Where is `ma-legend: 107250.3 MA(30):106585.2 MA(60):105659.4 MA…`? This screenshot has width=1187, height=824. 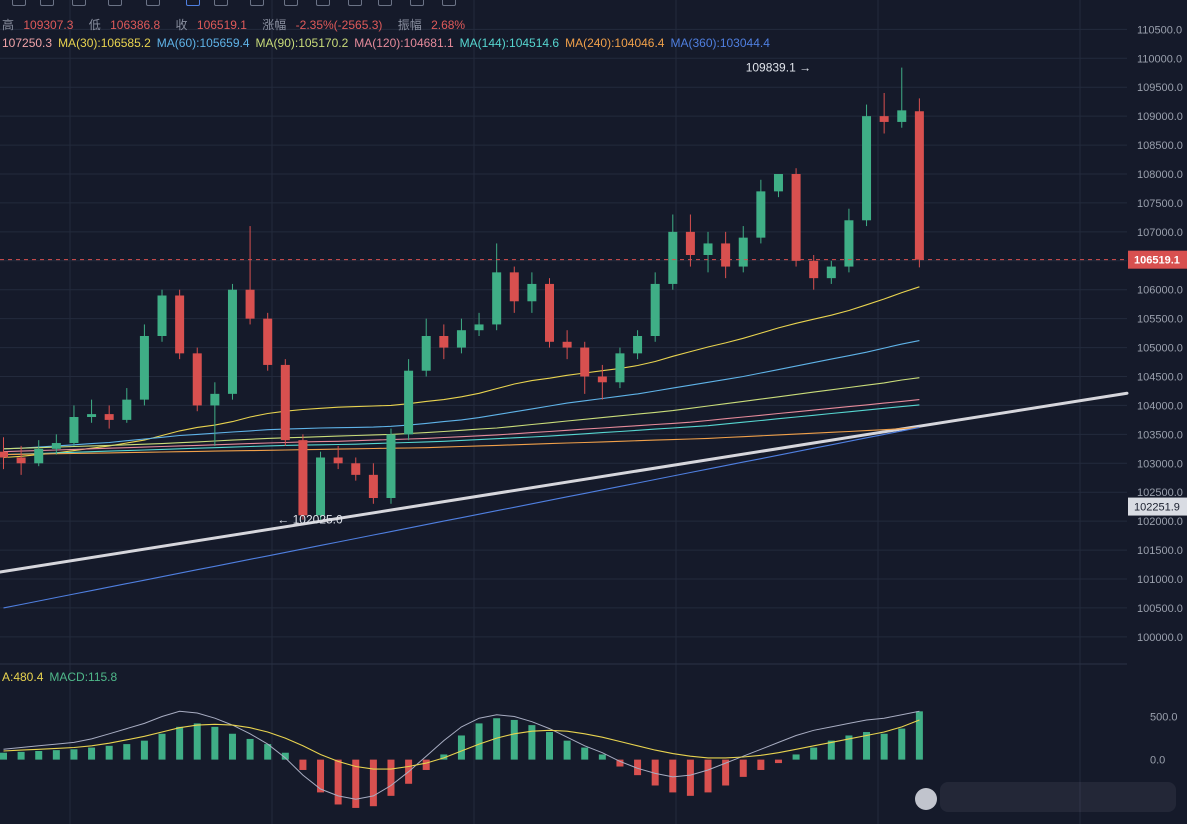
ma-legend: 107250.3 MA(30):106585.2 MA(60):105659.4 MA… is located at coordinates (389, 43).